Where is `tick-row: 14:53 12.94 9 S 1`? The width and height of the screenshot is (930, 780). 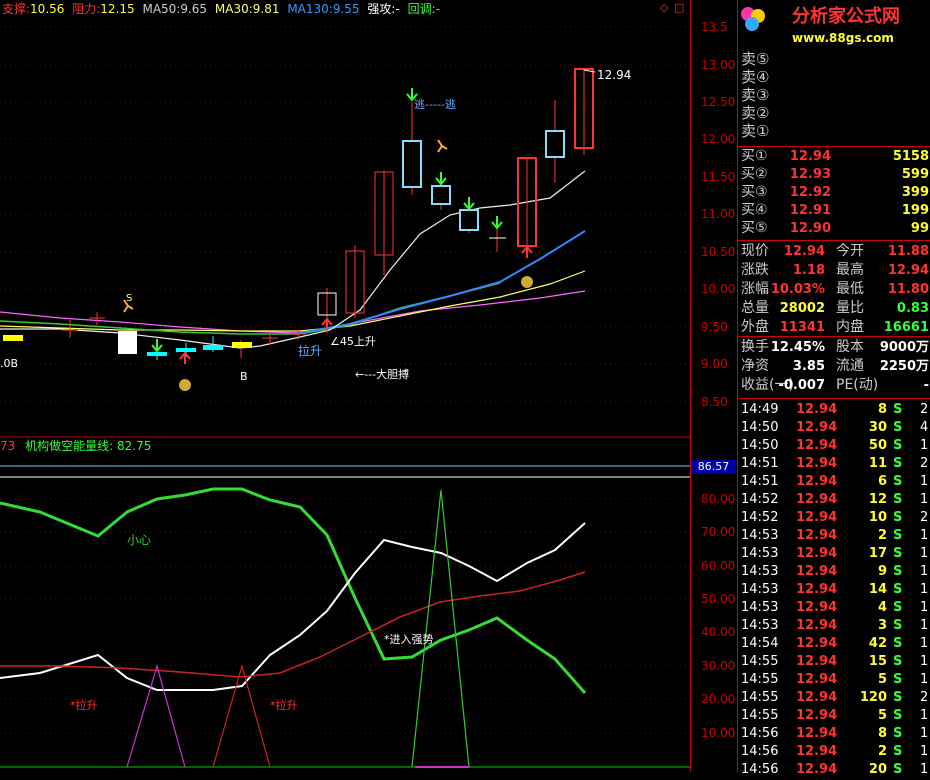 tick-row: 14:53 12.94 9 S 1 is located at coordinates (834, 573).